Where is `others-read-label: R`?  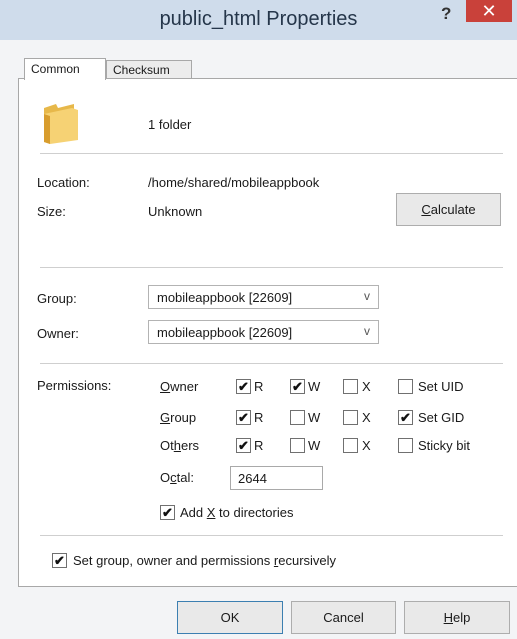
others-read-label: R is located at coordinates (259, 445).